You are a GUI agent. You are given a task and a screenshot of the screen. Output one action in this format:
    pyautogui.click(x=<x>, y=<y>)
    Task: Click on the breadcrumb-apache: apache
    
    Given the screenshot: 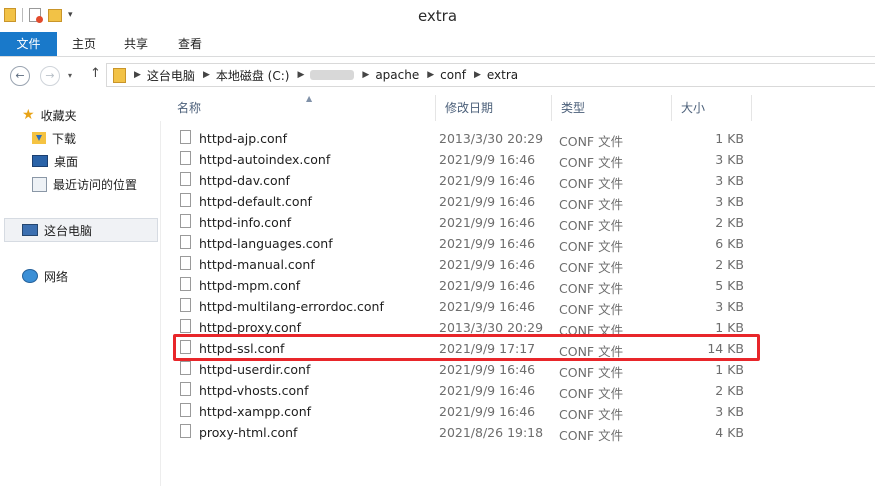 What is the action you would take?
    pyautogui.click(x=397, y=75)
    